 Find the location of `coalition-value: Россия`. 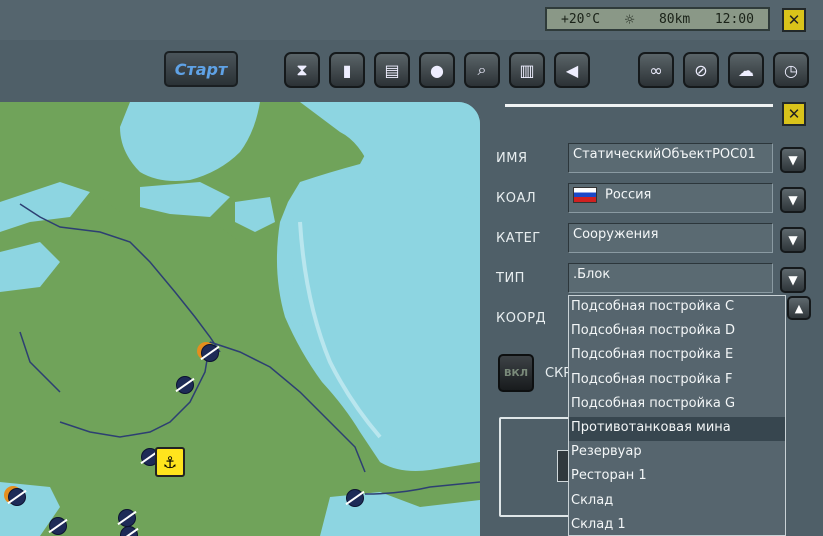

coalition-value: Россия is located at coordinates (628, 195).